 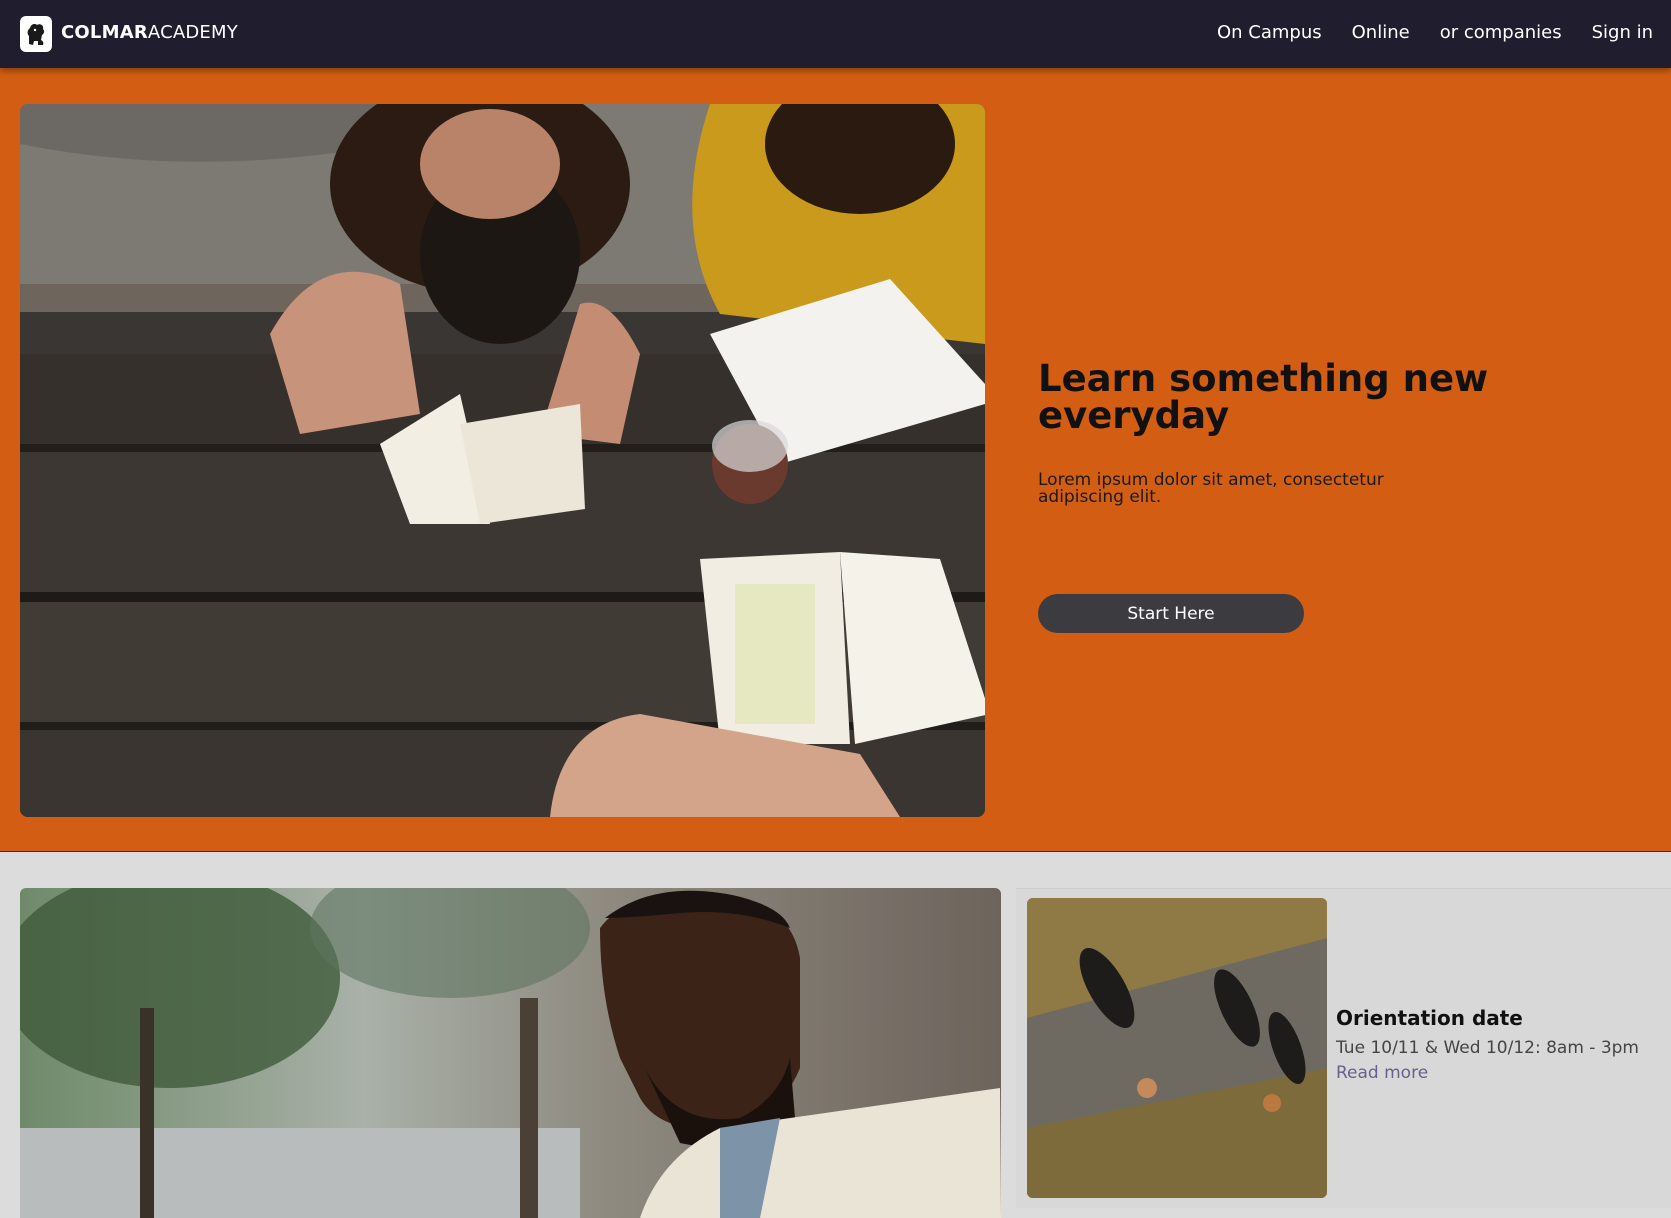 What do you see at coordinates (1171, 613) in the screenshot?
I see `start-here-button: Start Here` at bounding box center [1171, 613].